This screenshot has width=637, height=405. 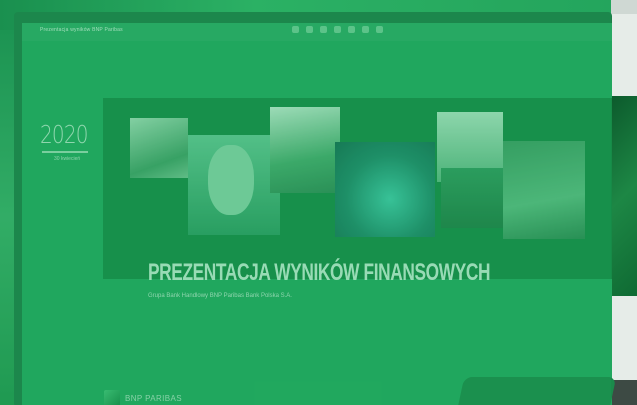 What do you see at coordinates (159, 148) in the screenshot?
I see `photo-woman-laptop` at bounding box center [159, 148].